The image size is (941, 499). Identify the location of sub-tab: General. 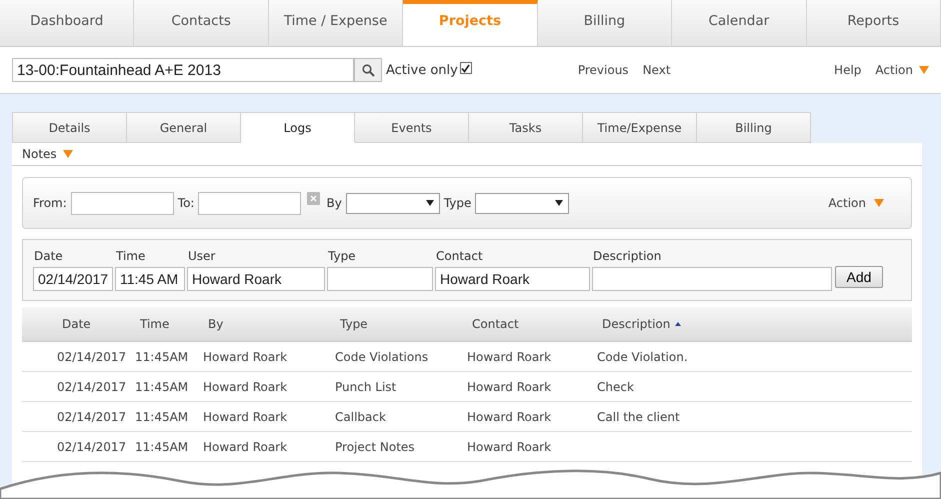
(184, 127).